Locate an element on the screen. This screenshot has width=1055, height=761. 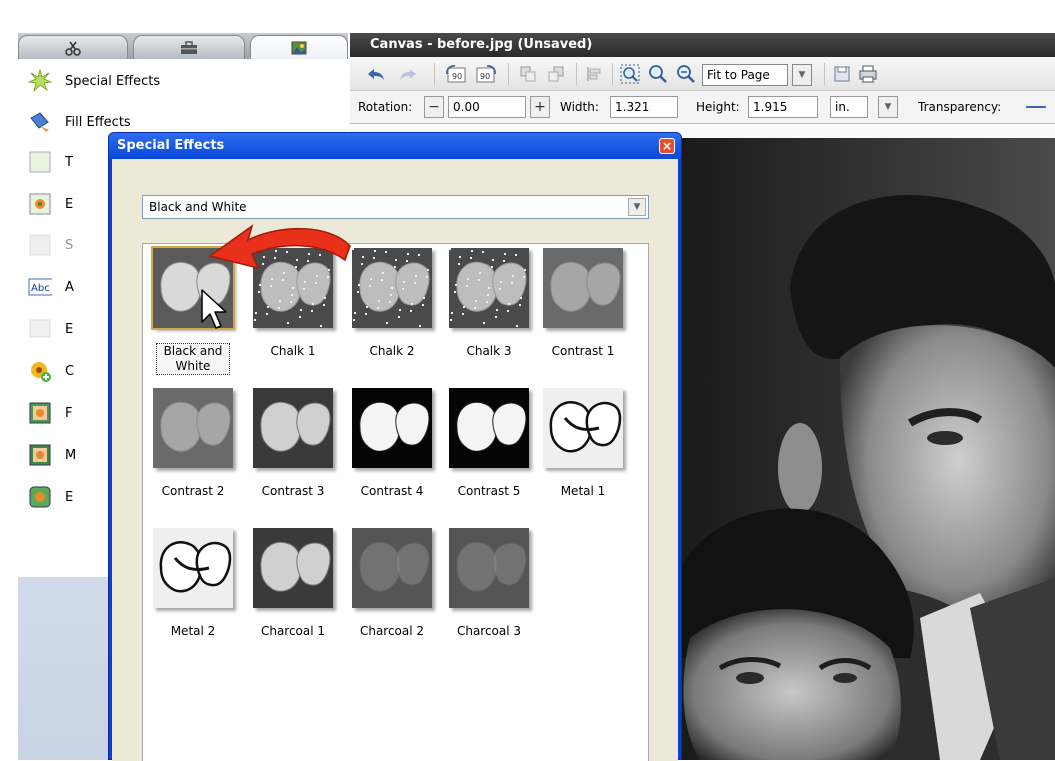
rotation-input: 0.00 is located at coordinates (487, 107).